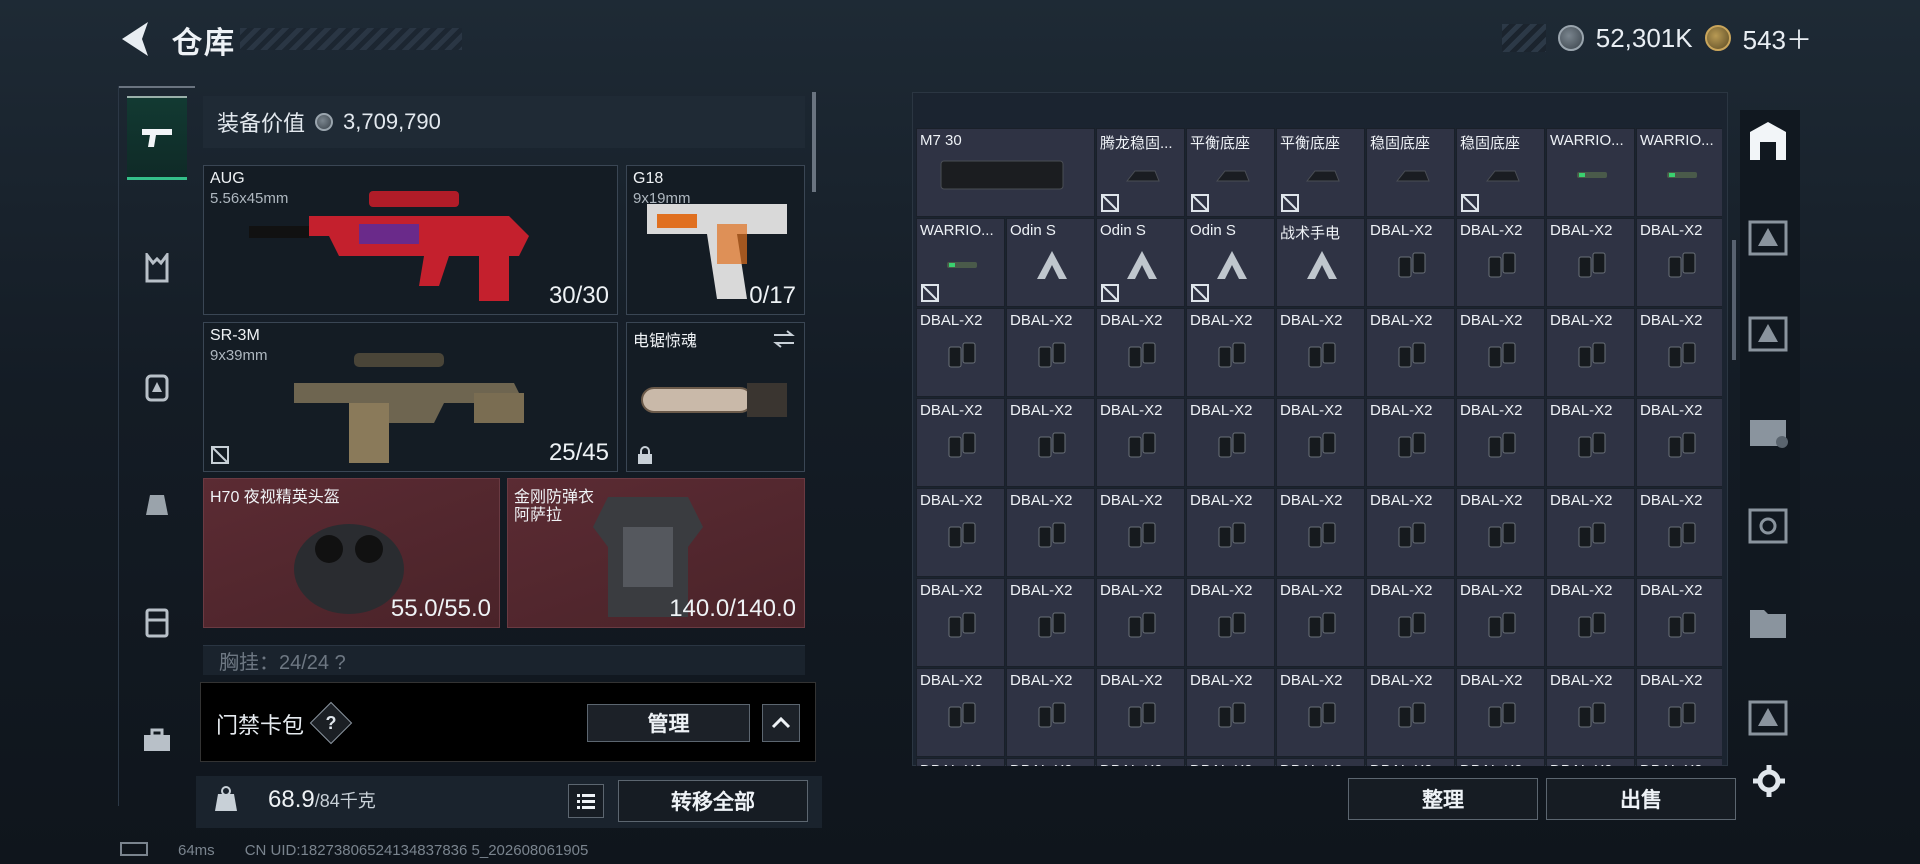 The image size is (1920, 864). I want to click on swap-icon, so click(784, 339).